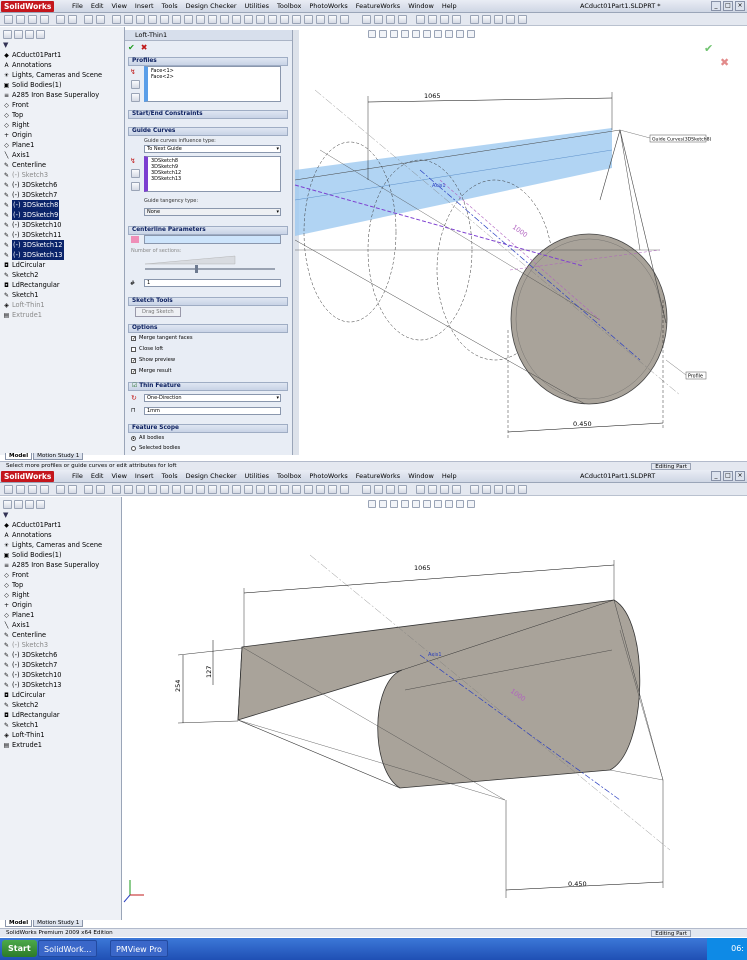 This screenshot has width=747, height=960. Describe the element at coordinates (319, 754) in the screenshot. I see `body-edge` at that location.